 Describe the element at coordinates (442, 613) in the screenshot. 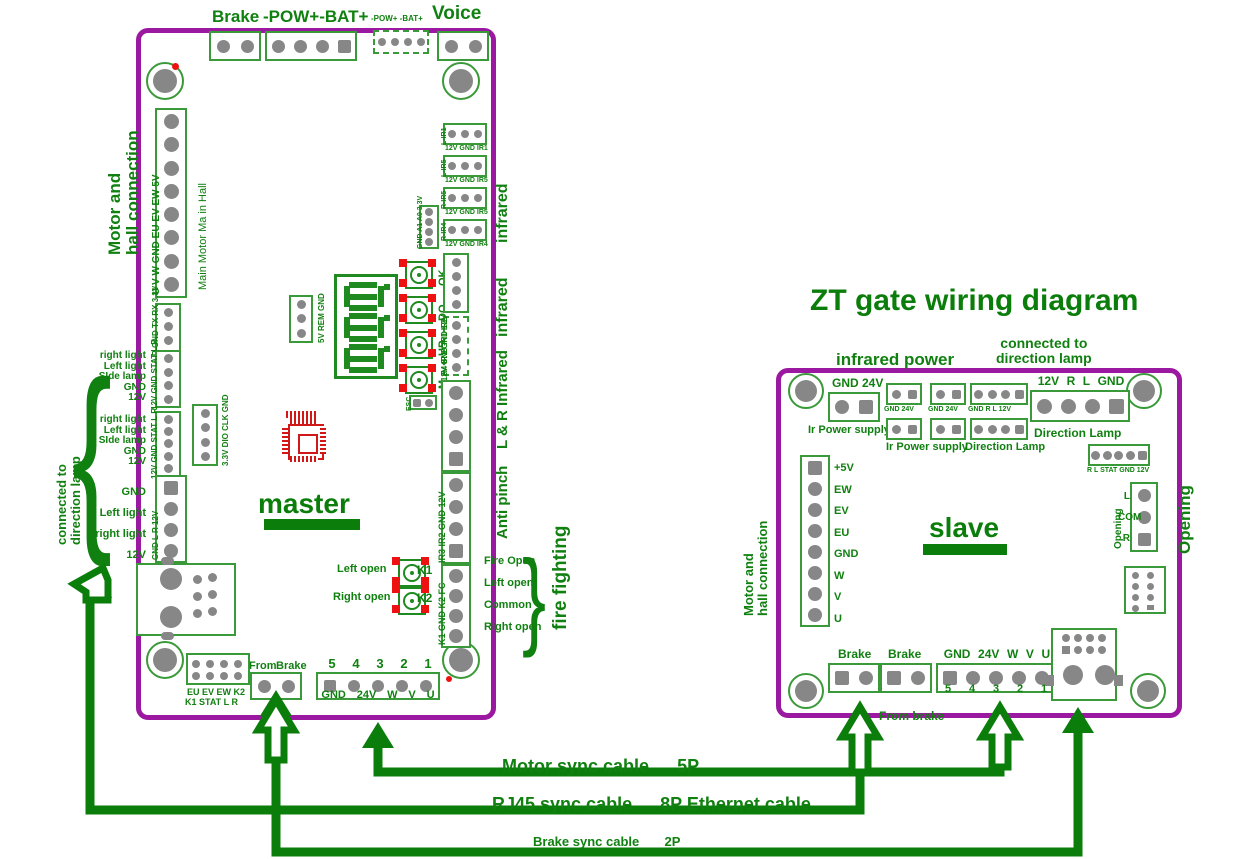

I see `fire-pin-labels: K1 GND K2 FC` at that location.